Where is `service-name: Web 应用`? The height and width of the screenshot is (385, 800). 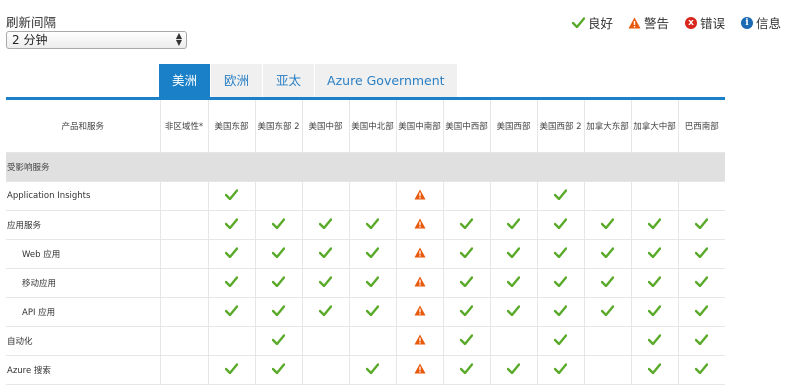 service-name: Web 应用 is located at coordinates (83, 254).